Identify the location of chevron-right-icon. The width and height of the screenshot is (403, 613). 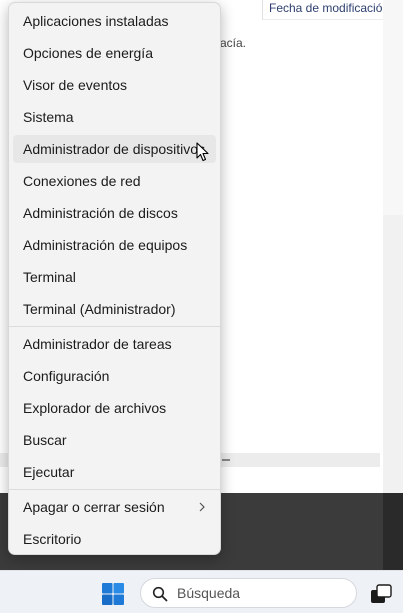
(202, 507).